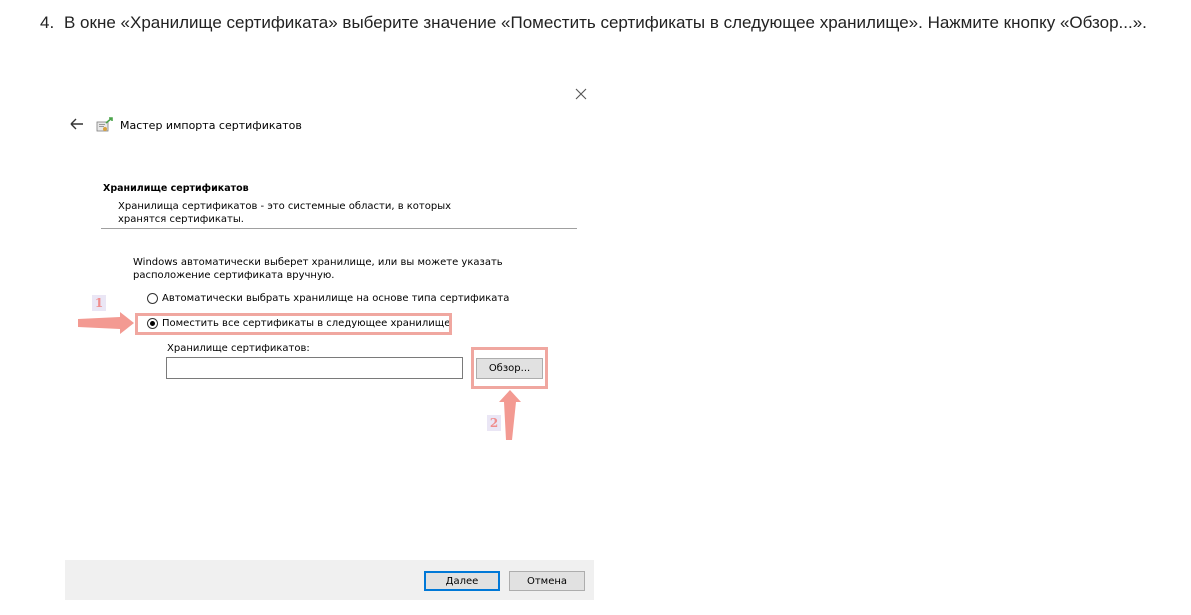 The width and height of the screenshot is (1191, 615). I want to click on annotation-badge-2: 2, so click(494, 423).